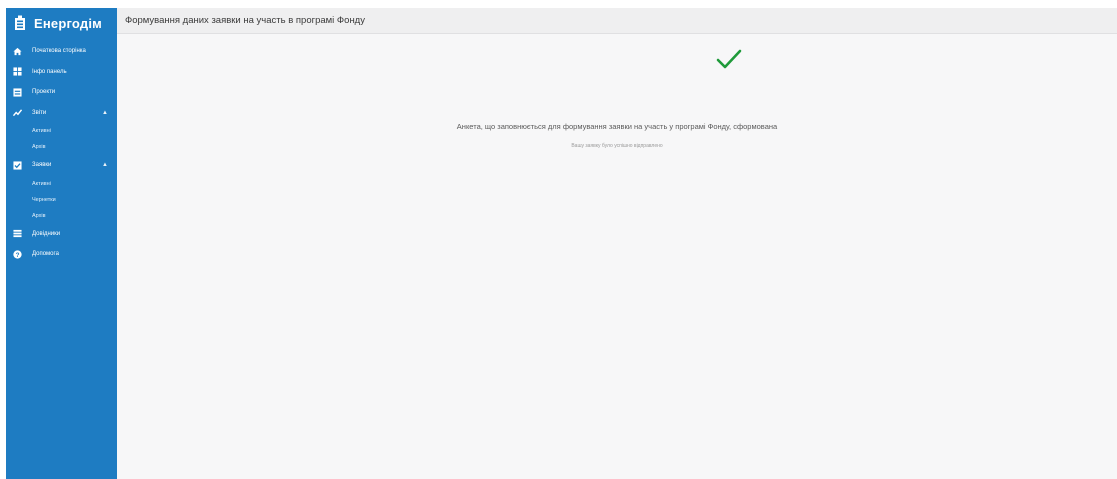 The height and width of the screenshot is (479, 1117). I want to click on checklist-icon, so click(17, 165).